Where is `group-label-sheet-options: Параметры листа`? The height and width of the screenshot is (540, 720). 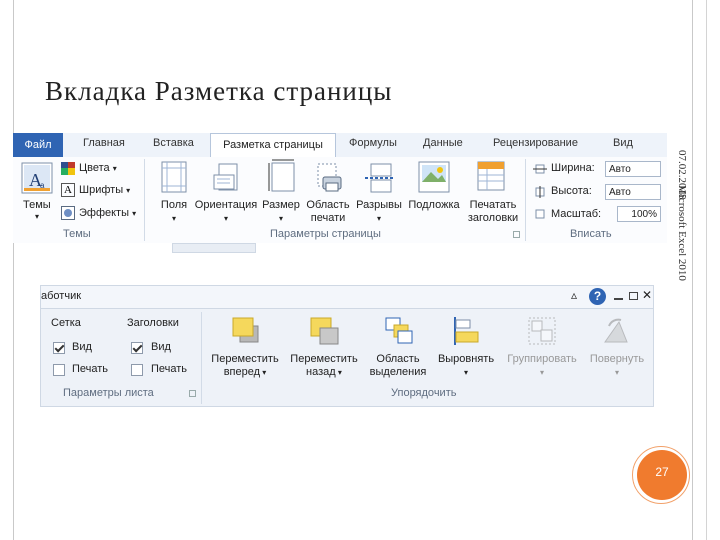
group-label-sheet-options: Параметры листа is located at coordinates (108, 393).